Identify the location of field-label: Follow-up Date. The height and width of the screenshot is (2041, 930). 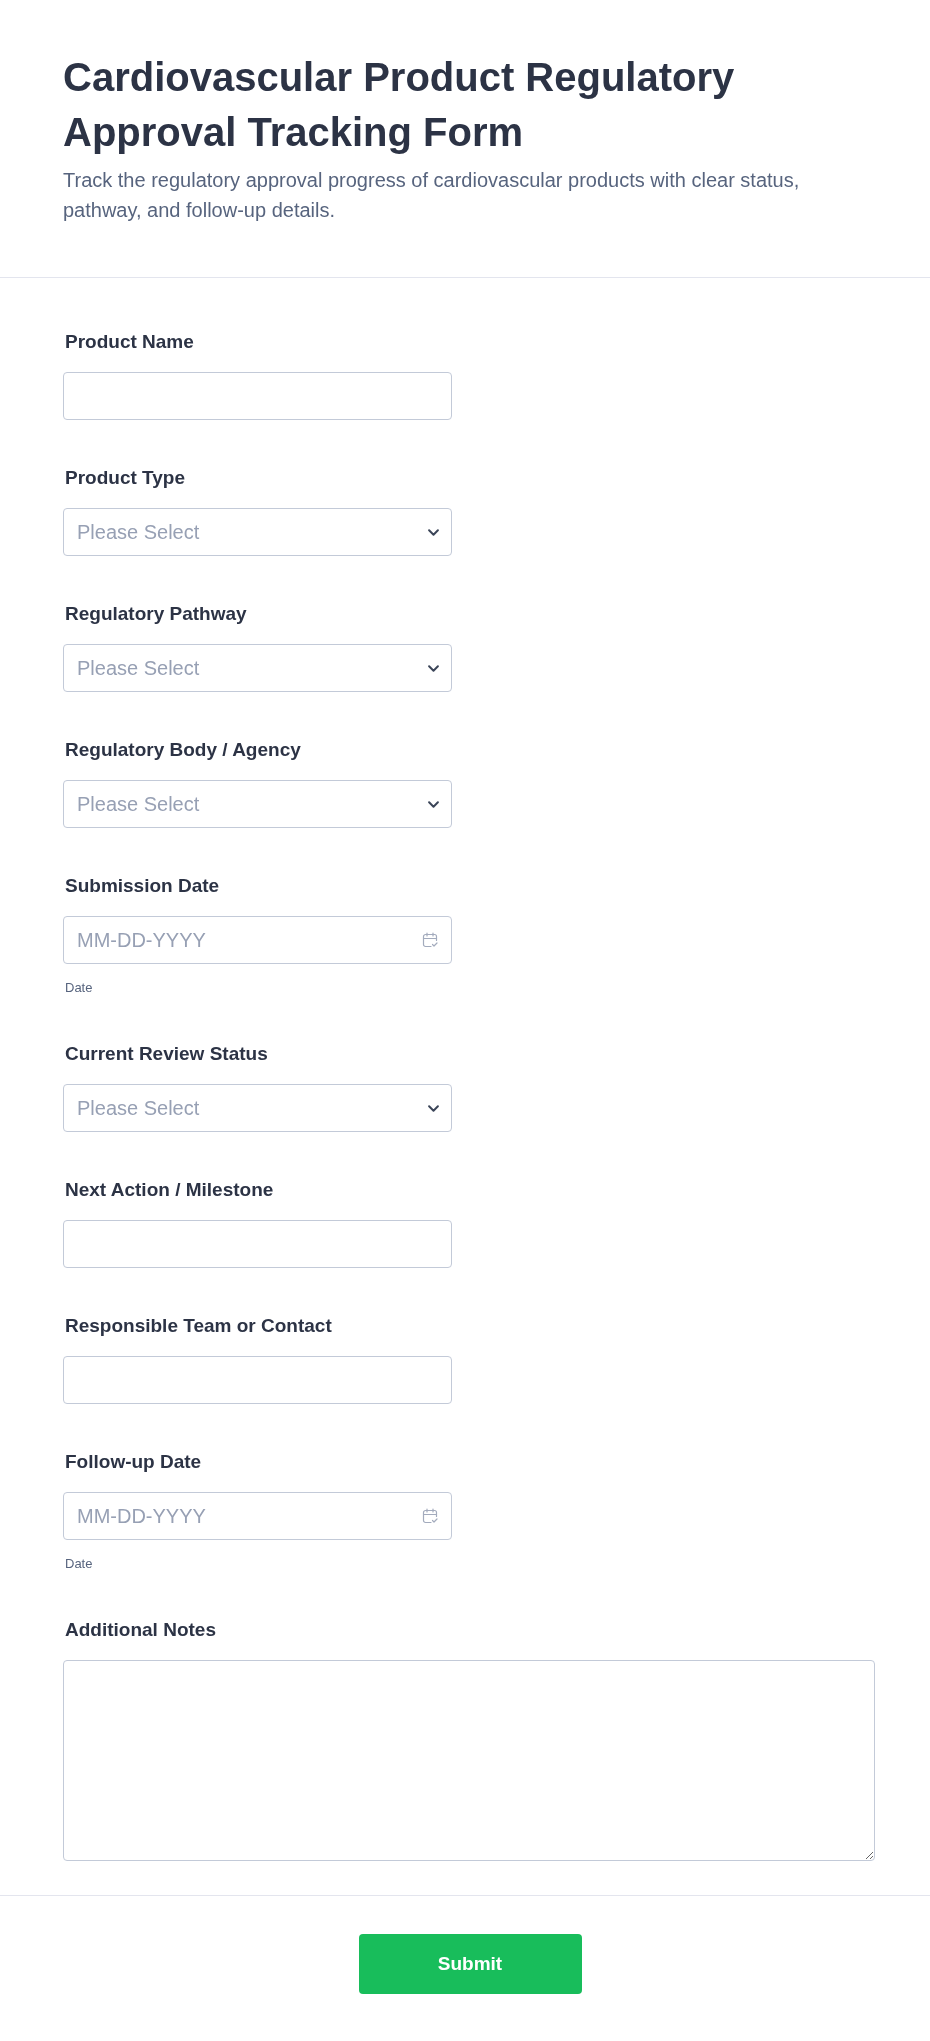
(133, 1462).